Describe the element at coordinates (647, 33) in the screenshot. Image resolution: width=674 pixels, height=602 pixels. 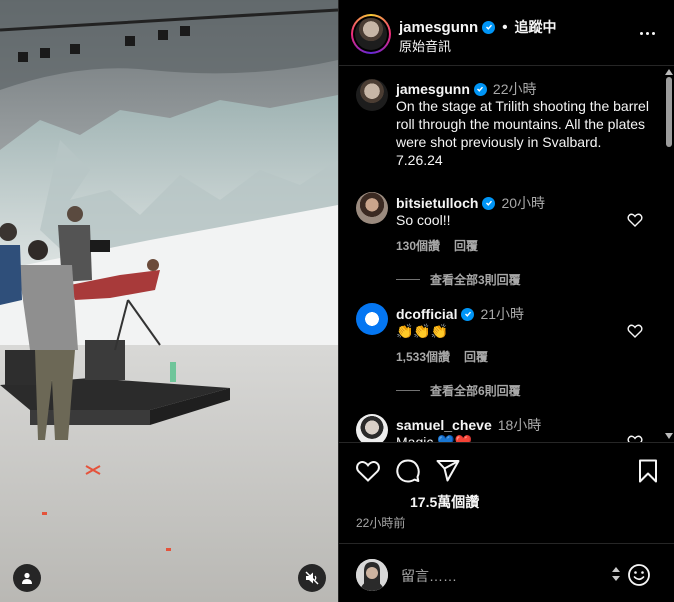
I see `more-options-icon` at that location.